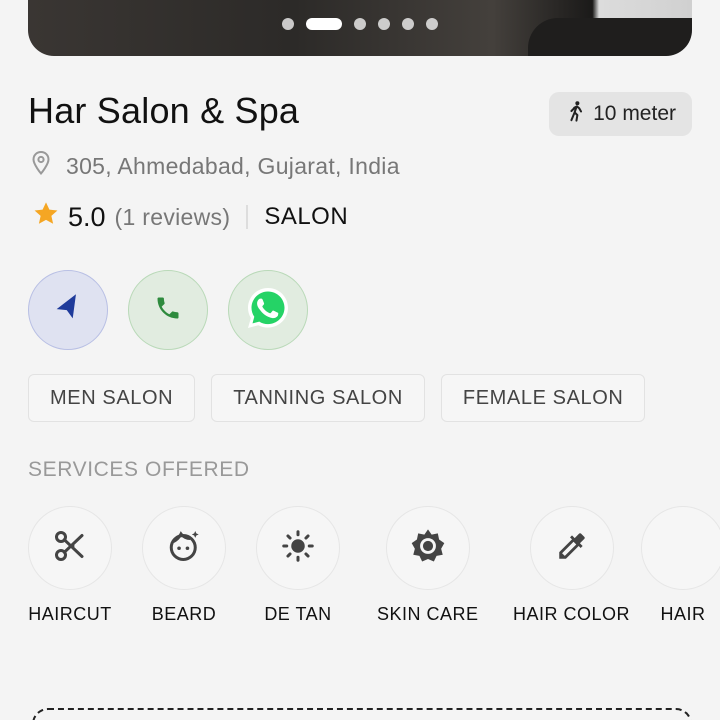 The image size is (720, 720). What do you see at coordinates (46, 217) in the screenshot?
I see `star-icon` at bounding box center [46, 217].